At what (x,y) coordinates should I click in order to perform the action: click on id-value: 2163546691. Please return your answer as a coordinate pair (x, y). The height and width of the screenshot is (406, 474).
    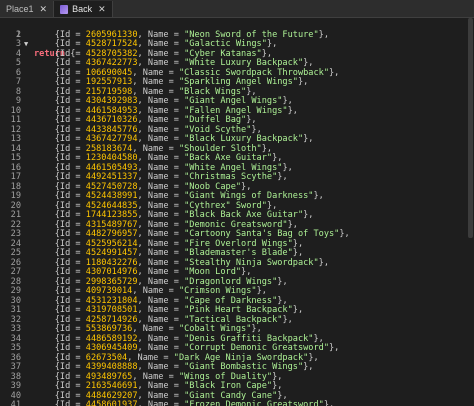
    Looking at the image, I should click on (111, 386).